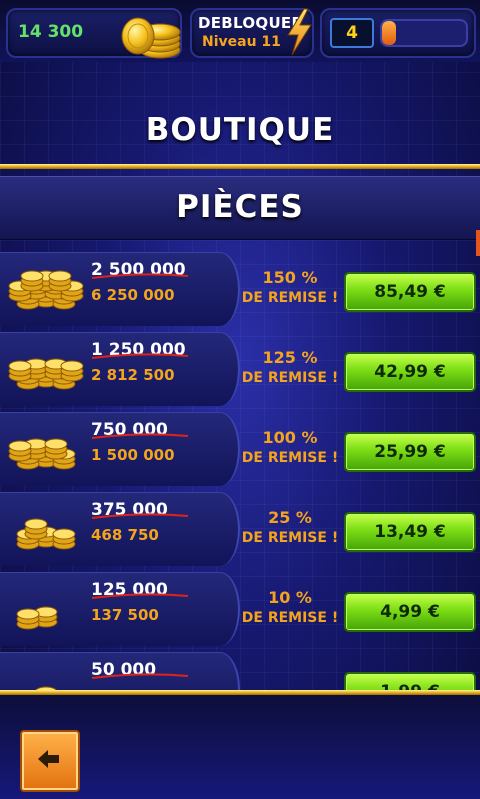 The width and height of the screenshot is (480, 799). Describe the element at coordinates (410, 452) in the screenshot. I see `buy-button: 25,99 €` at that location.